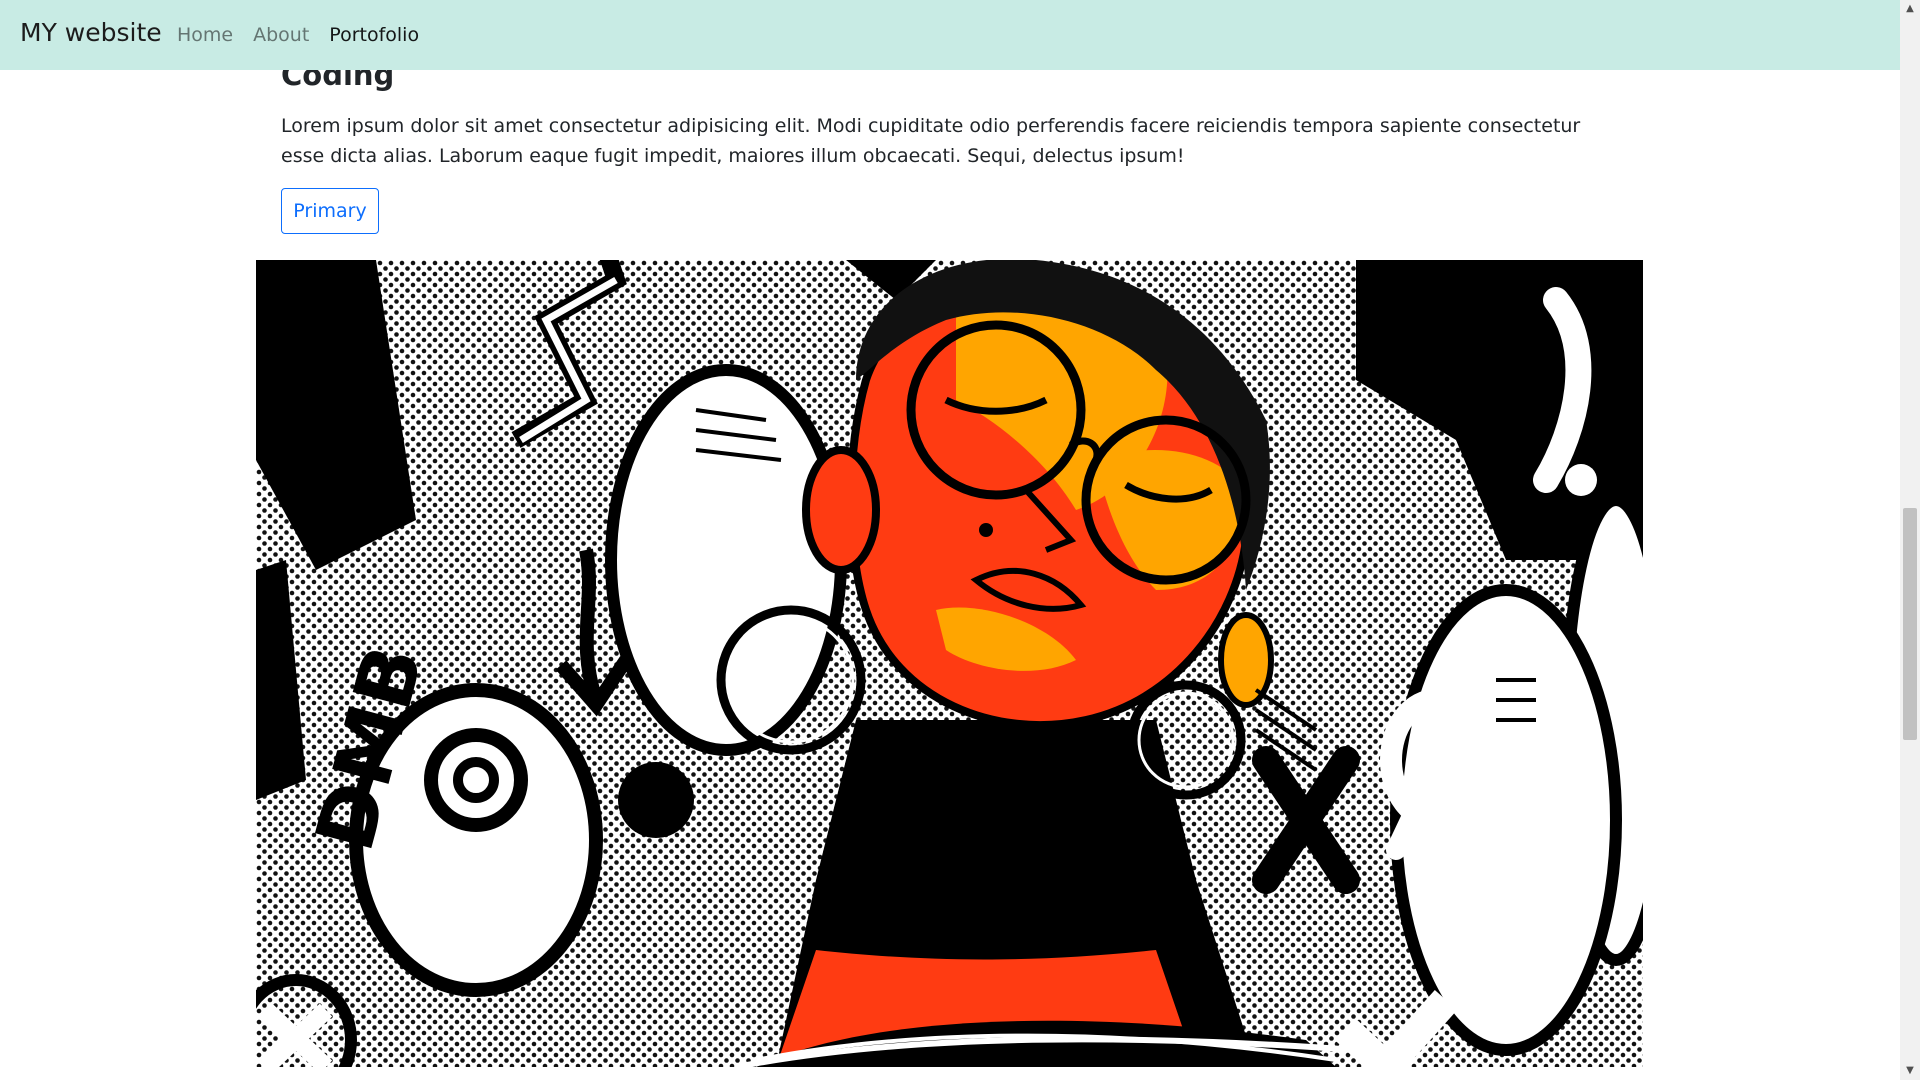  What do you see at coordinates (1910, 9) in the screenshot?
I see `scroll-up-arrow-icon: ▲` at bounding box center [1910, 9].